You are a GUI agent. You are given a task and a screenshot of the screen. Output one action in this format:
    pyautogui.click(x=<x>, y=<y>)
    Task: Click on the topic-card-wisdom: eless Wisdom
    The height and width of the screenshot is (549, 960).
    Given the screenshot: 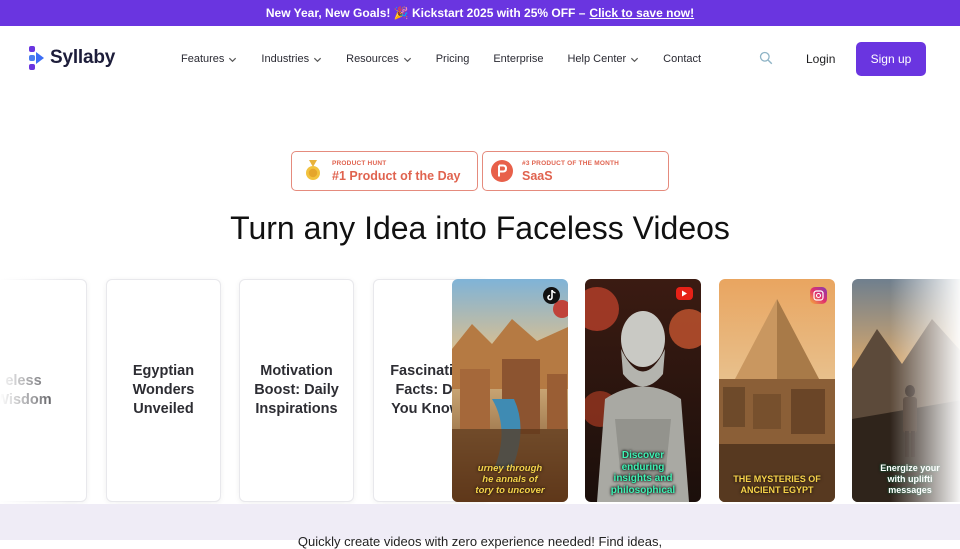 What is the action you would take?
    pyautogui.click(x=43, y=390)
    